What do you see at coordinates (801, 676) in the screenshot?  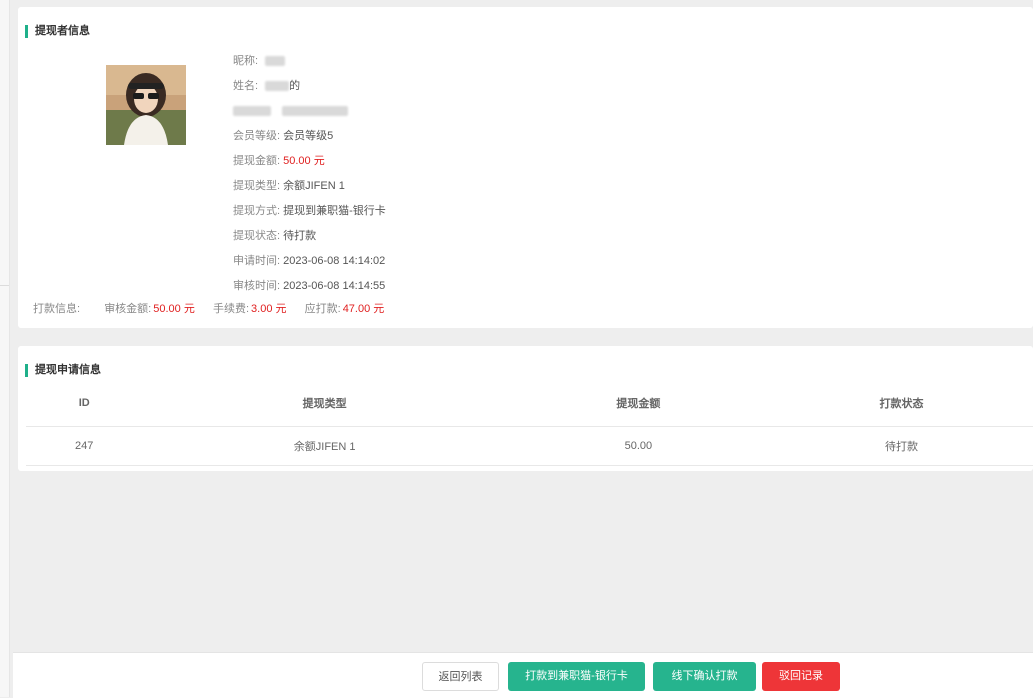 I see `reject-button: 驳回记录` at bounding box center [801, 676].